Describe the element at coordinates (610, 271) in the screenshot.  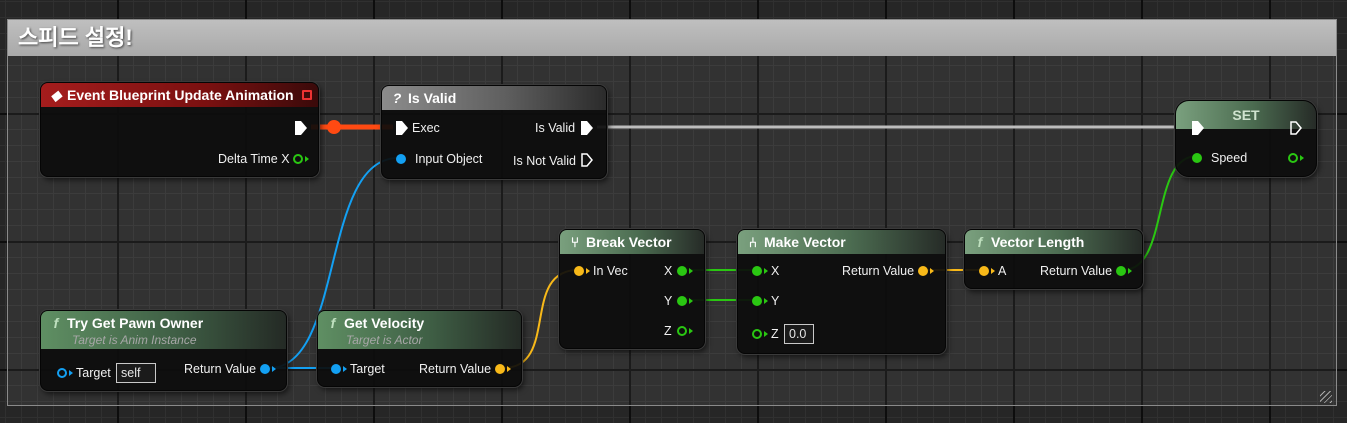
I see `in-vec-label: In Vec` at that location.